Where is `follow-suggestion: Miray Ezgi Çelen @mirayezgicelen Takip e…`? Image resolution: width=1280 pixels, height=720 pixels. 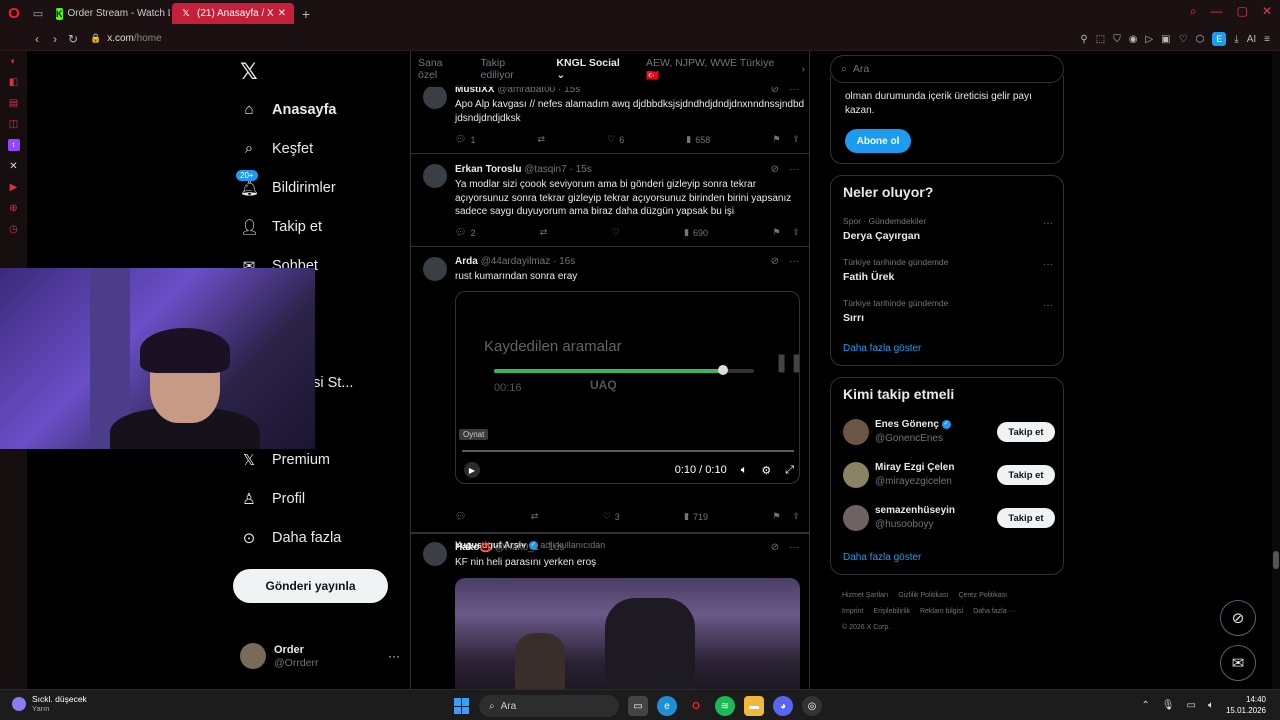
follow-suggestion: Miray Ezgi Çelen @mirayezgicelen Takip e… is located at coordinates (949, 476).